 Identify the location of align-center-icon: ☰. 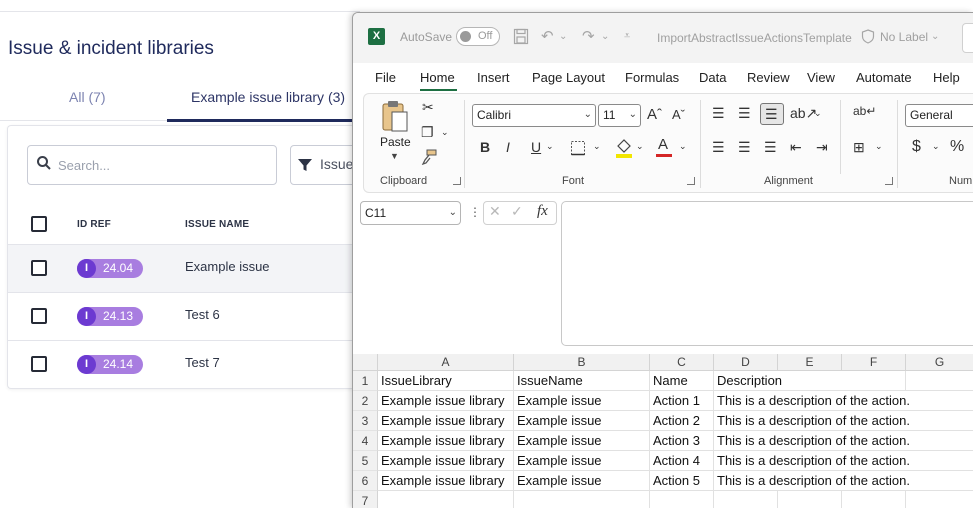
(744, 147).